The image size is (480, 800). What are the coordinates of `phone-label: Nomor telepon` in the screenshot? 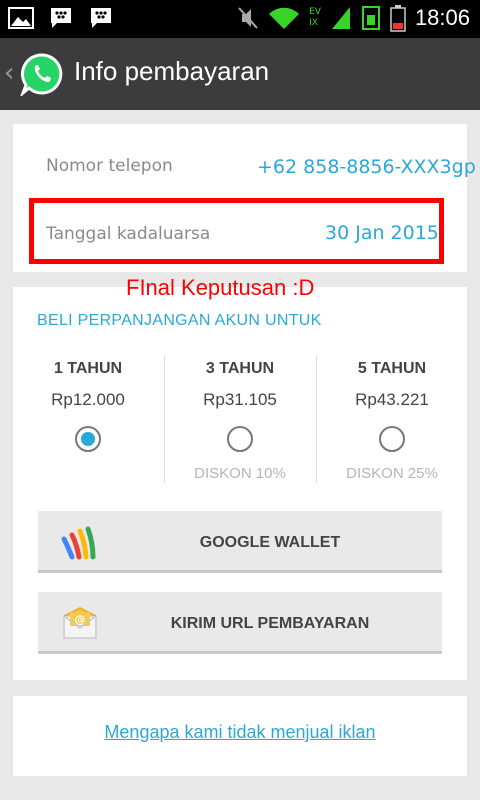 It's located at (109, 166).